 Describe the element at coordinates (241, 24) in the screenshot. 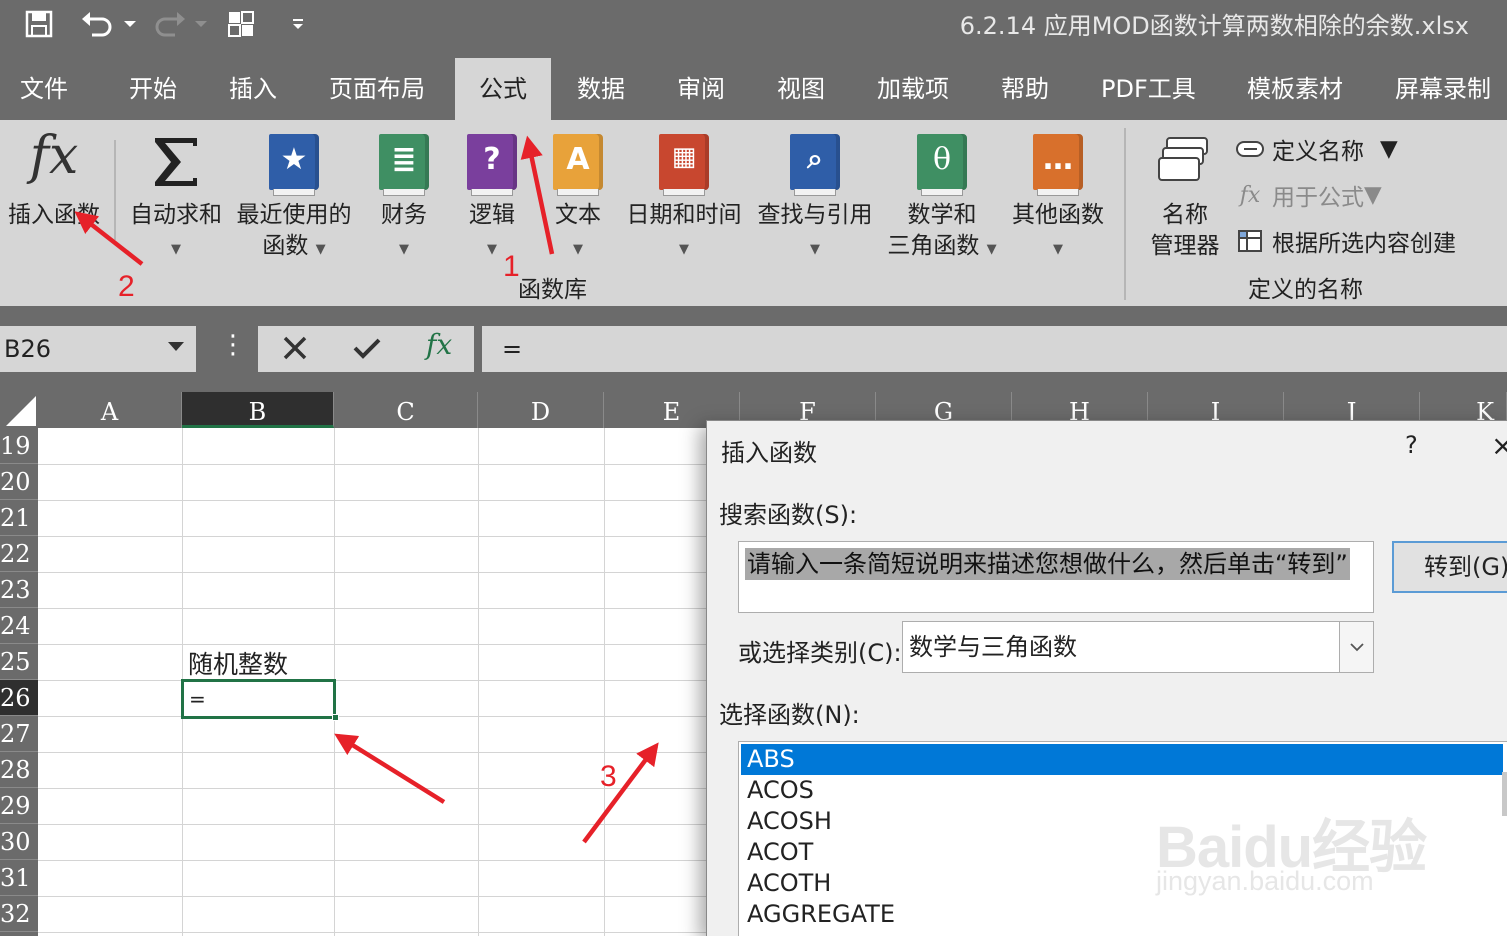

I see `layout-icon` at that location.